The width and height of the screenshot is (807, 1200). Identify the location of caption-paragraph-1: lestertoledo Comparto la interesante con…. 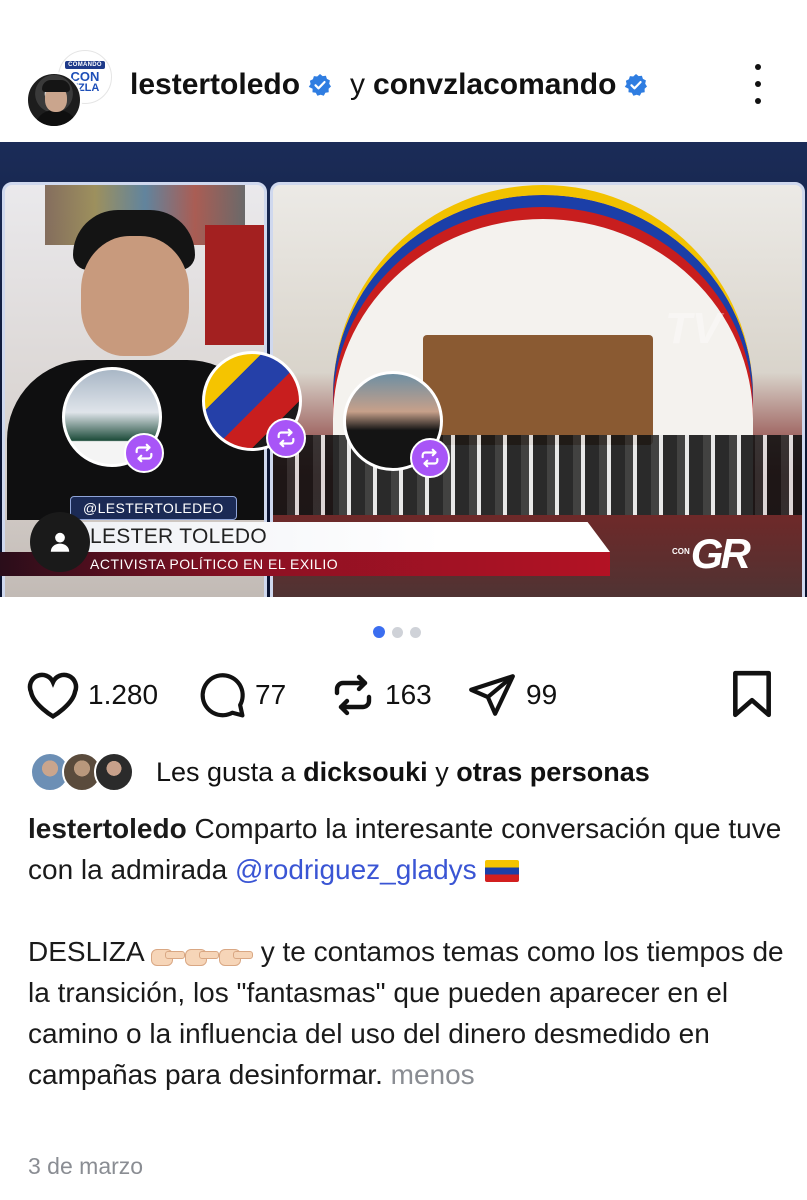
(408, 849).